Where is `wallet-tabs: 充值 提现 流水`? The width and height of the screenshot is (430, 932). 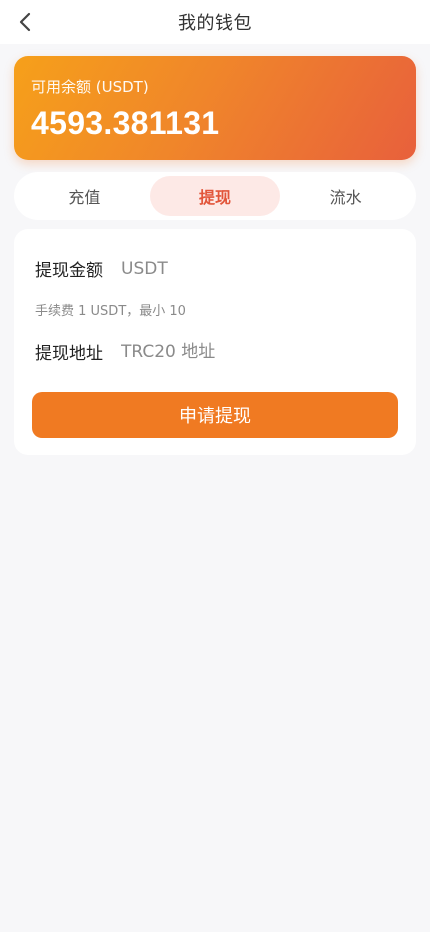
wallet-tabs: 充值 提现 流水 is located at coordinates (215, 196).